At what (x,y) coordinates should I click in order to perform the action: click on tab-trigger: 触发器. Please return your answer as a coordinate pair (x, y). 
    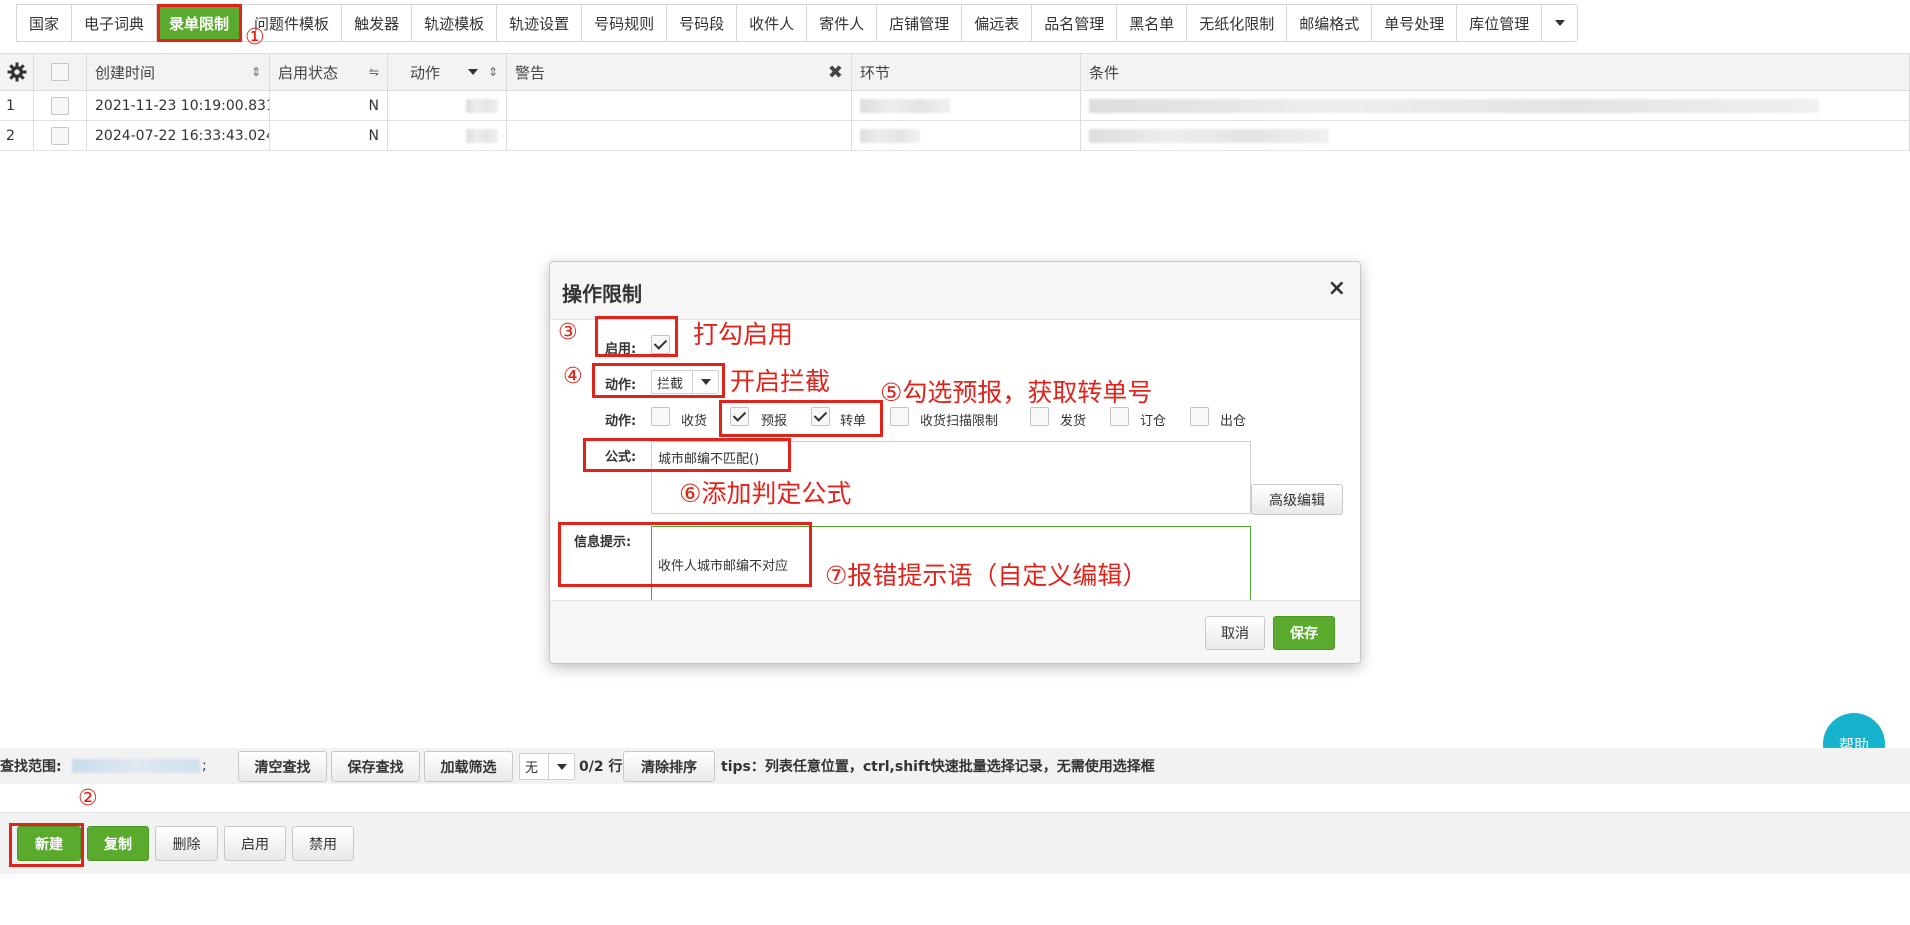
    Looking at the image, I should click on (377, 23).